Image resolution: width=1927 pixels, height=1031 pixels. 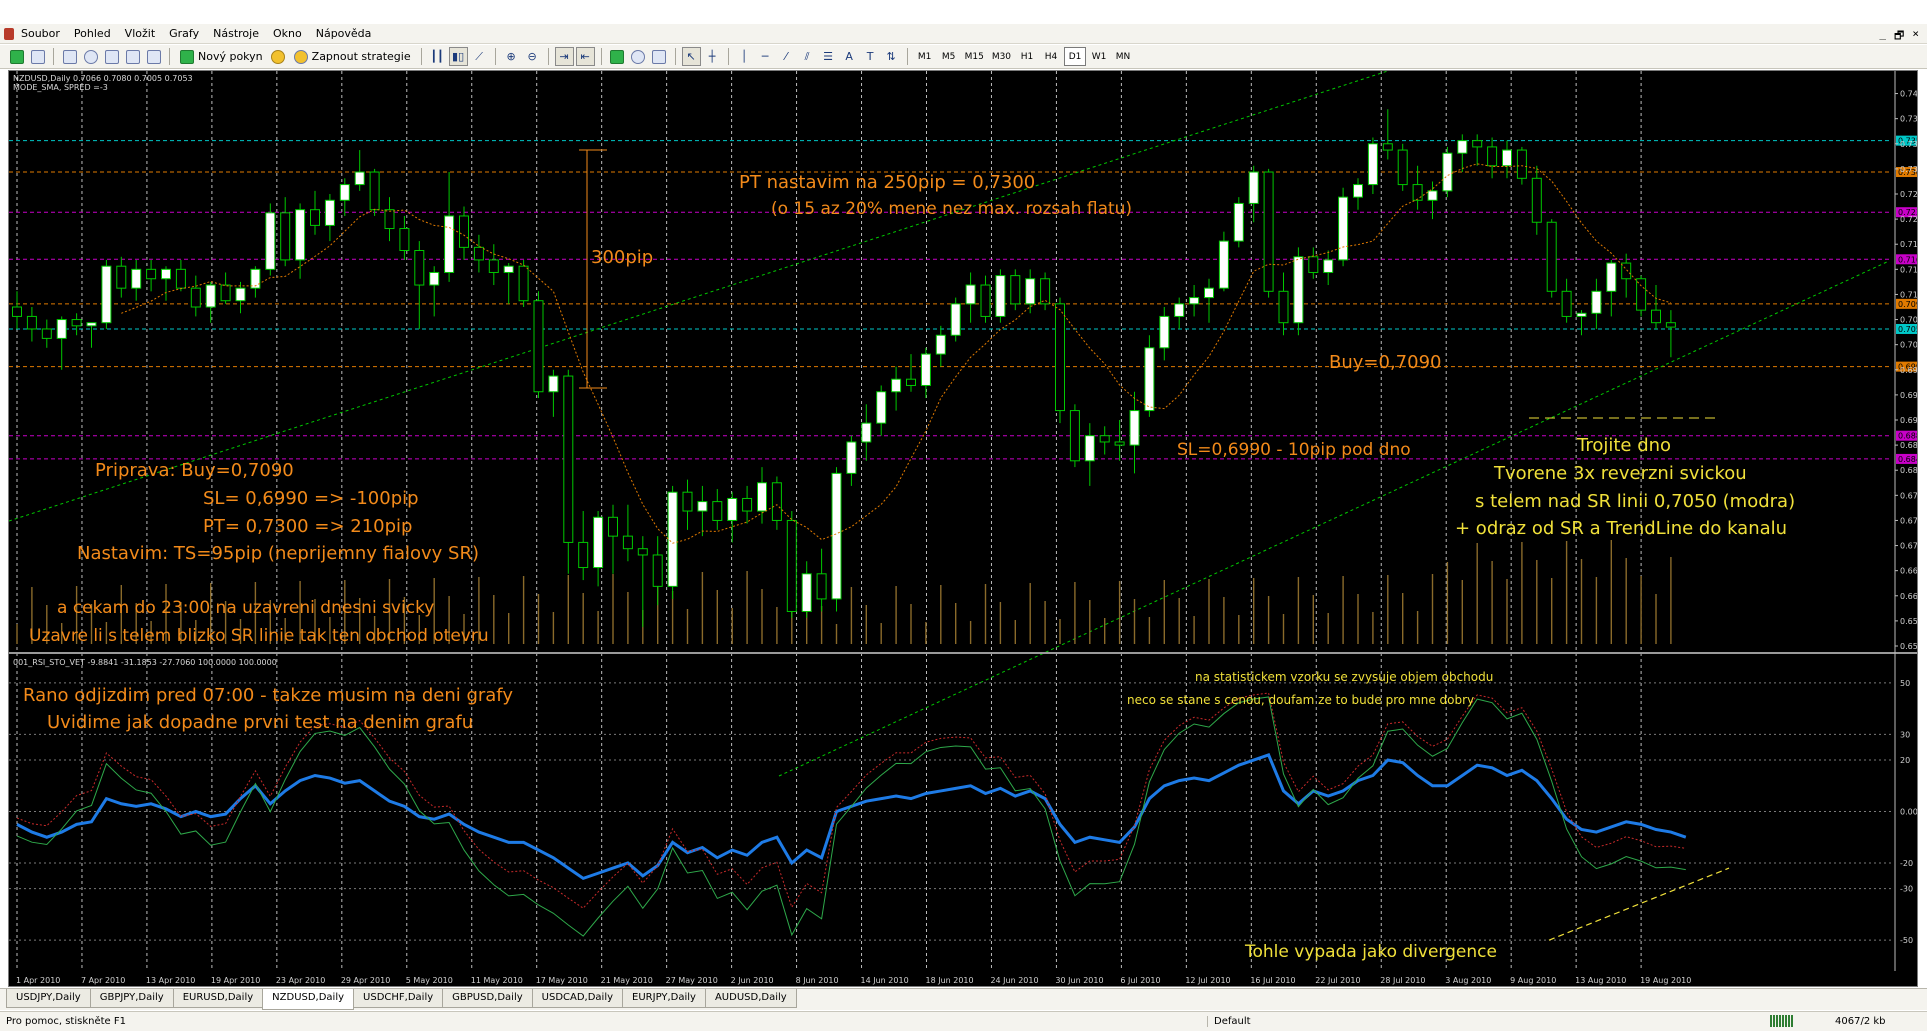 I want to click on zoom-in-icon: ⊕, so click(x=511, y=56).